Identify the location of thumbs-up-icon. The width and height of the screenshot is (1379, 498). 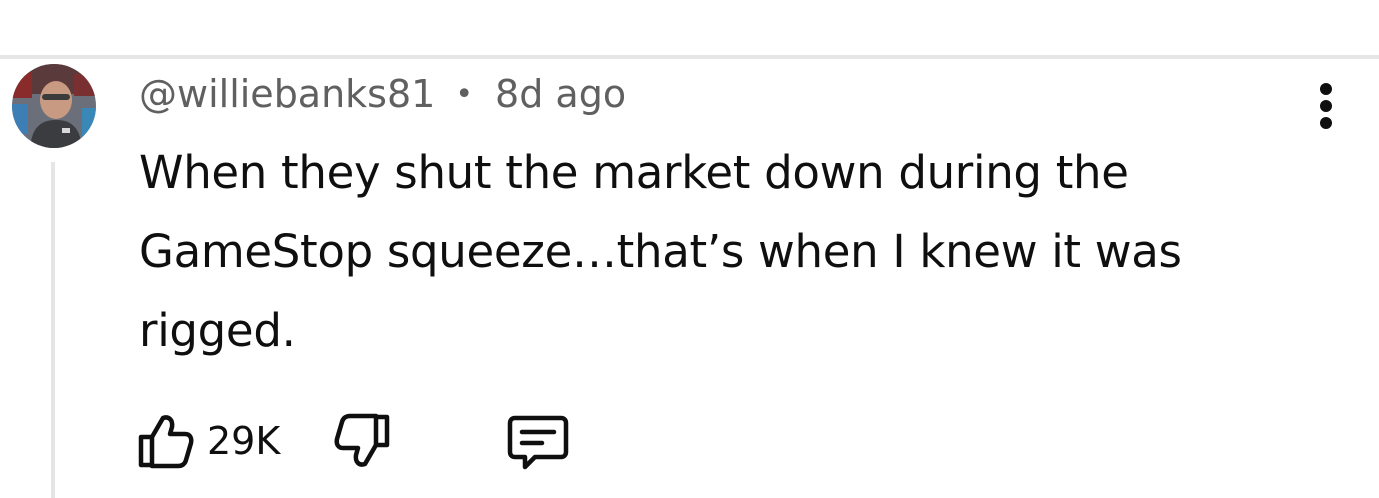
(166, 442).